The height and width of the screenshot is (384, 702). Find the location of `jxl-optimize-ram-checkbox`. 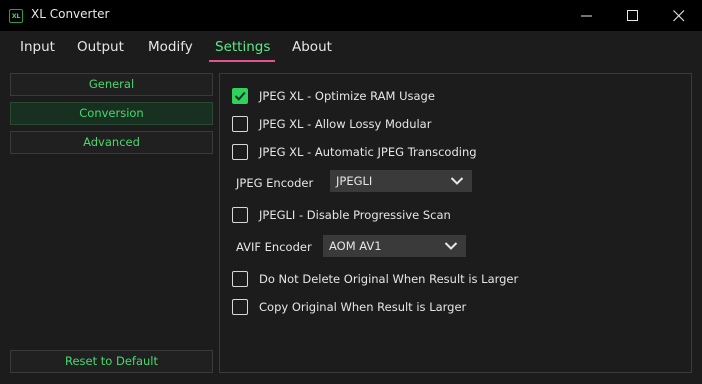

jxl-optimize-ram-checkbox is located at coordinates (240, 96).